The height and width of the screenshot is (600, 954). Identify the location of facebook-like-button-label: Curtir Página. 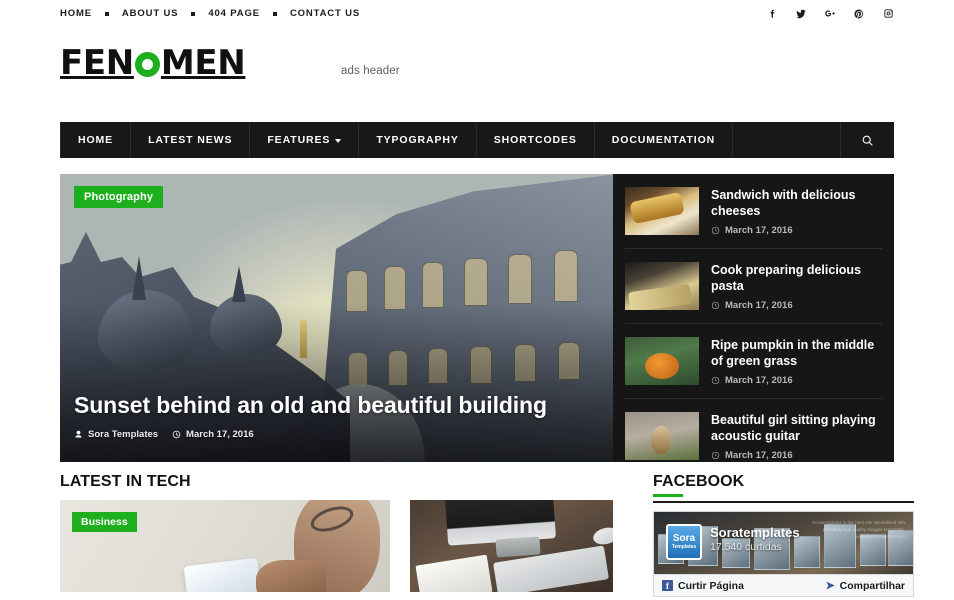
(711, 585).